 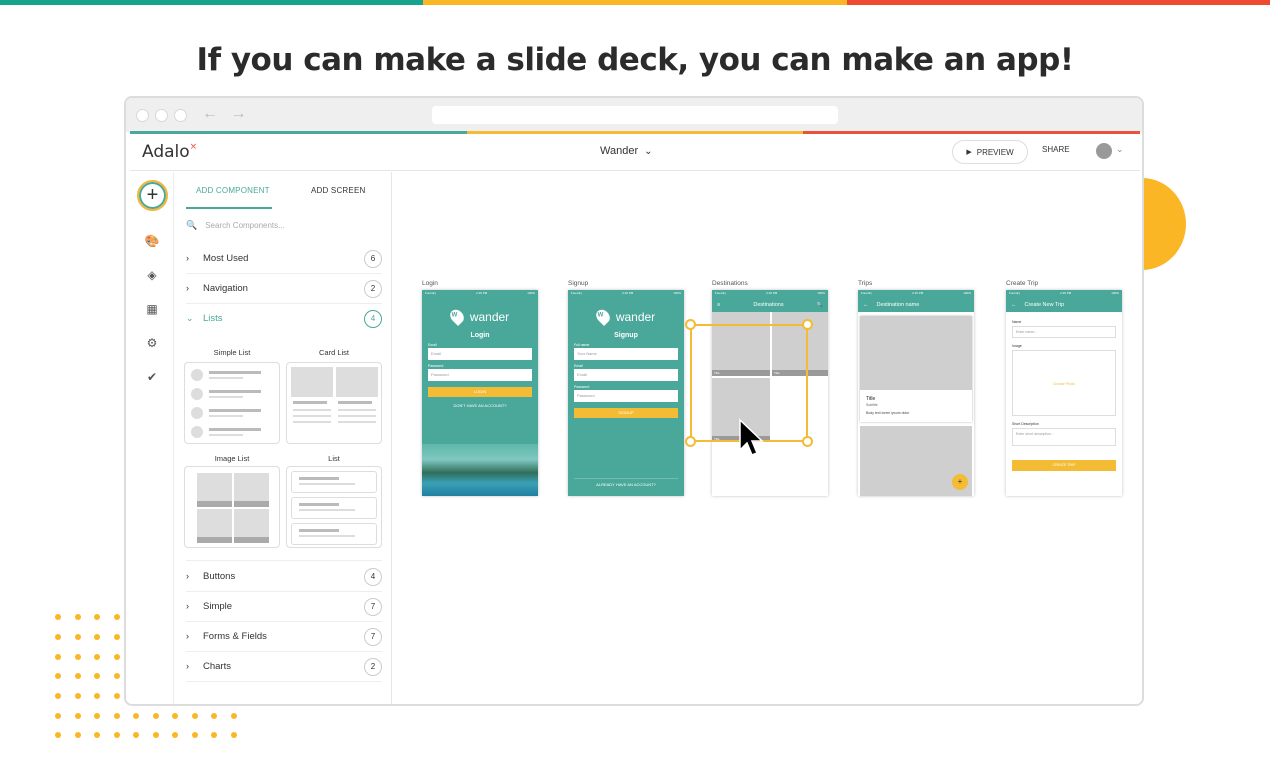 I want to click on logo-text: Adalo, so click(x=166, y=152).